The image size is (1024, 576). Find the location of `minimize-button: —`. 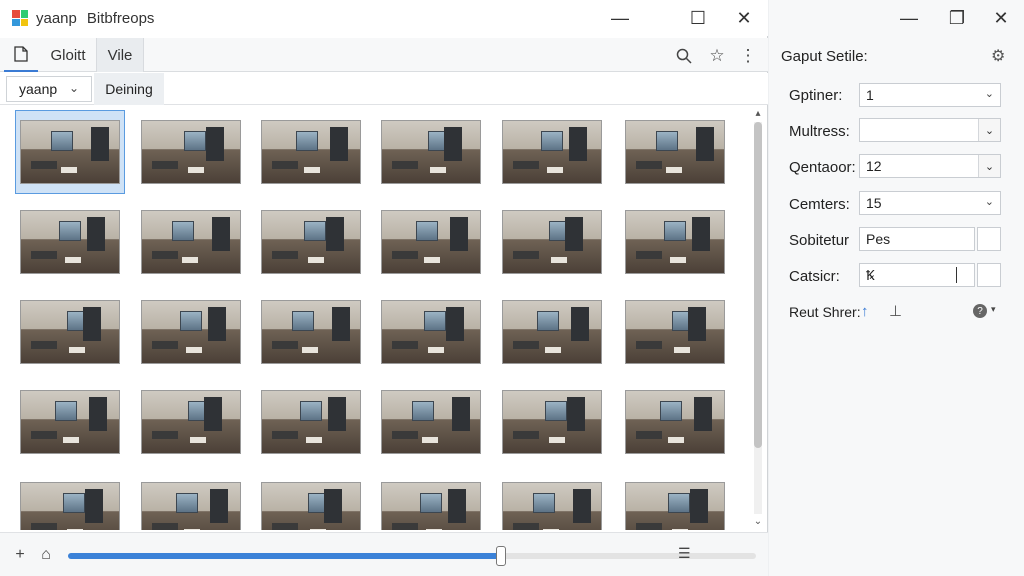

minimize-button: — is located at coordinates (620, 18).